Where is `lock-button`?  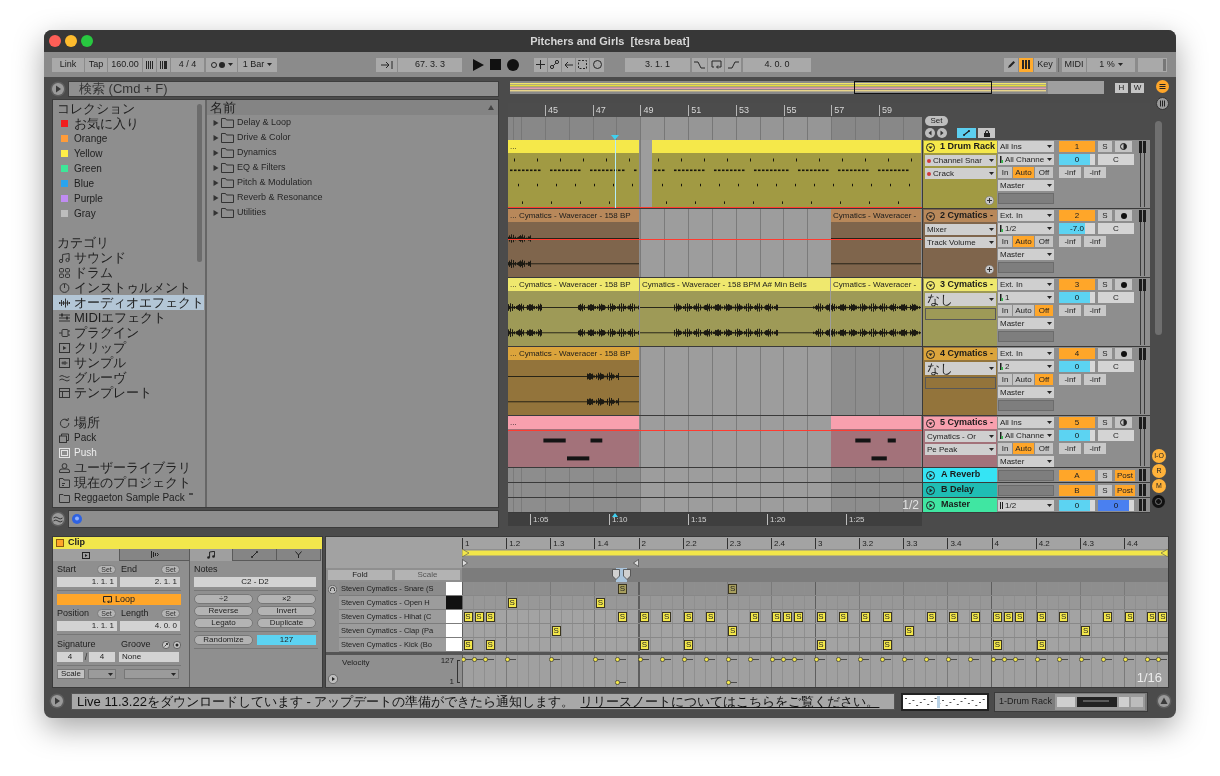
lock-button is located at coordinates (986, 133).